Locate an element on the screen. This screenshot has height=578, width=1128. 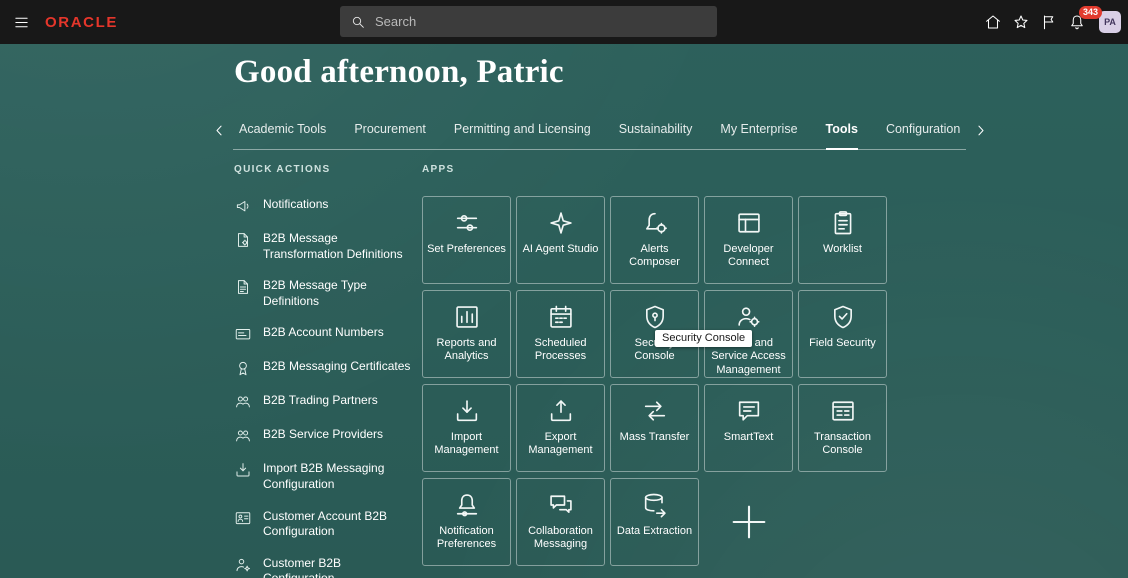
global-search is located at coordinates (528, 21).